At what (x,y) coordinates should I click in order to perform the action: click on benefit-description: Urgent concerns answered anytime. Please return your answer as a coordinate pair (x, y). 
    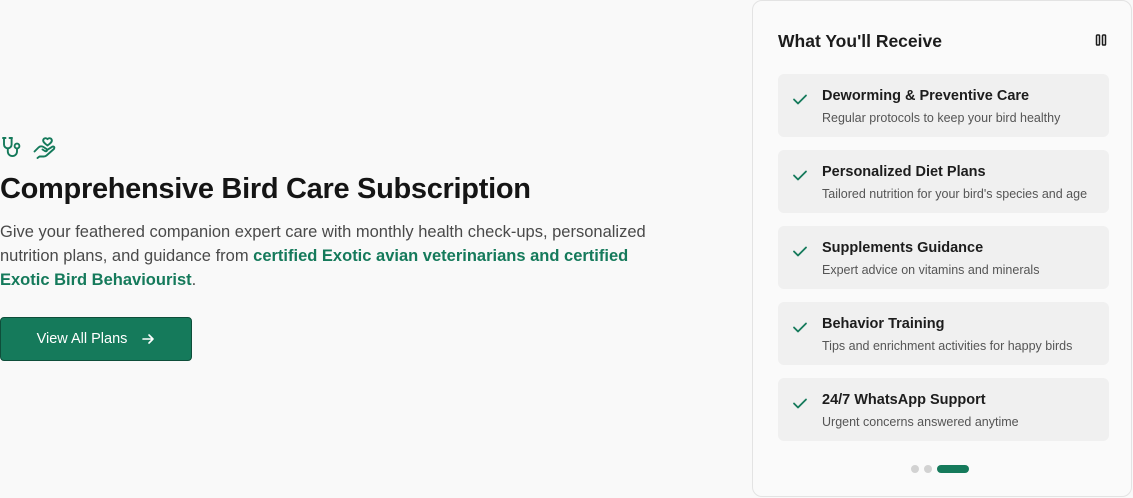
    Looking at the image, I should click on (920, 422).